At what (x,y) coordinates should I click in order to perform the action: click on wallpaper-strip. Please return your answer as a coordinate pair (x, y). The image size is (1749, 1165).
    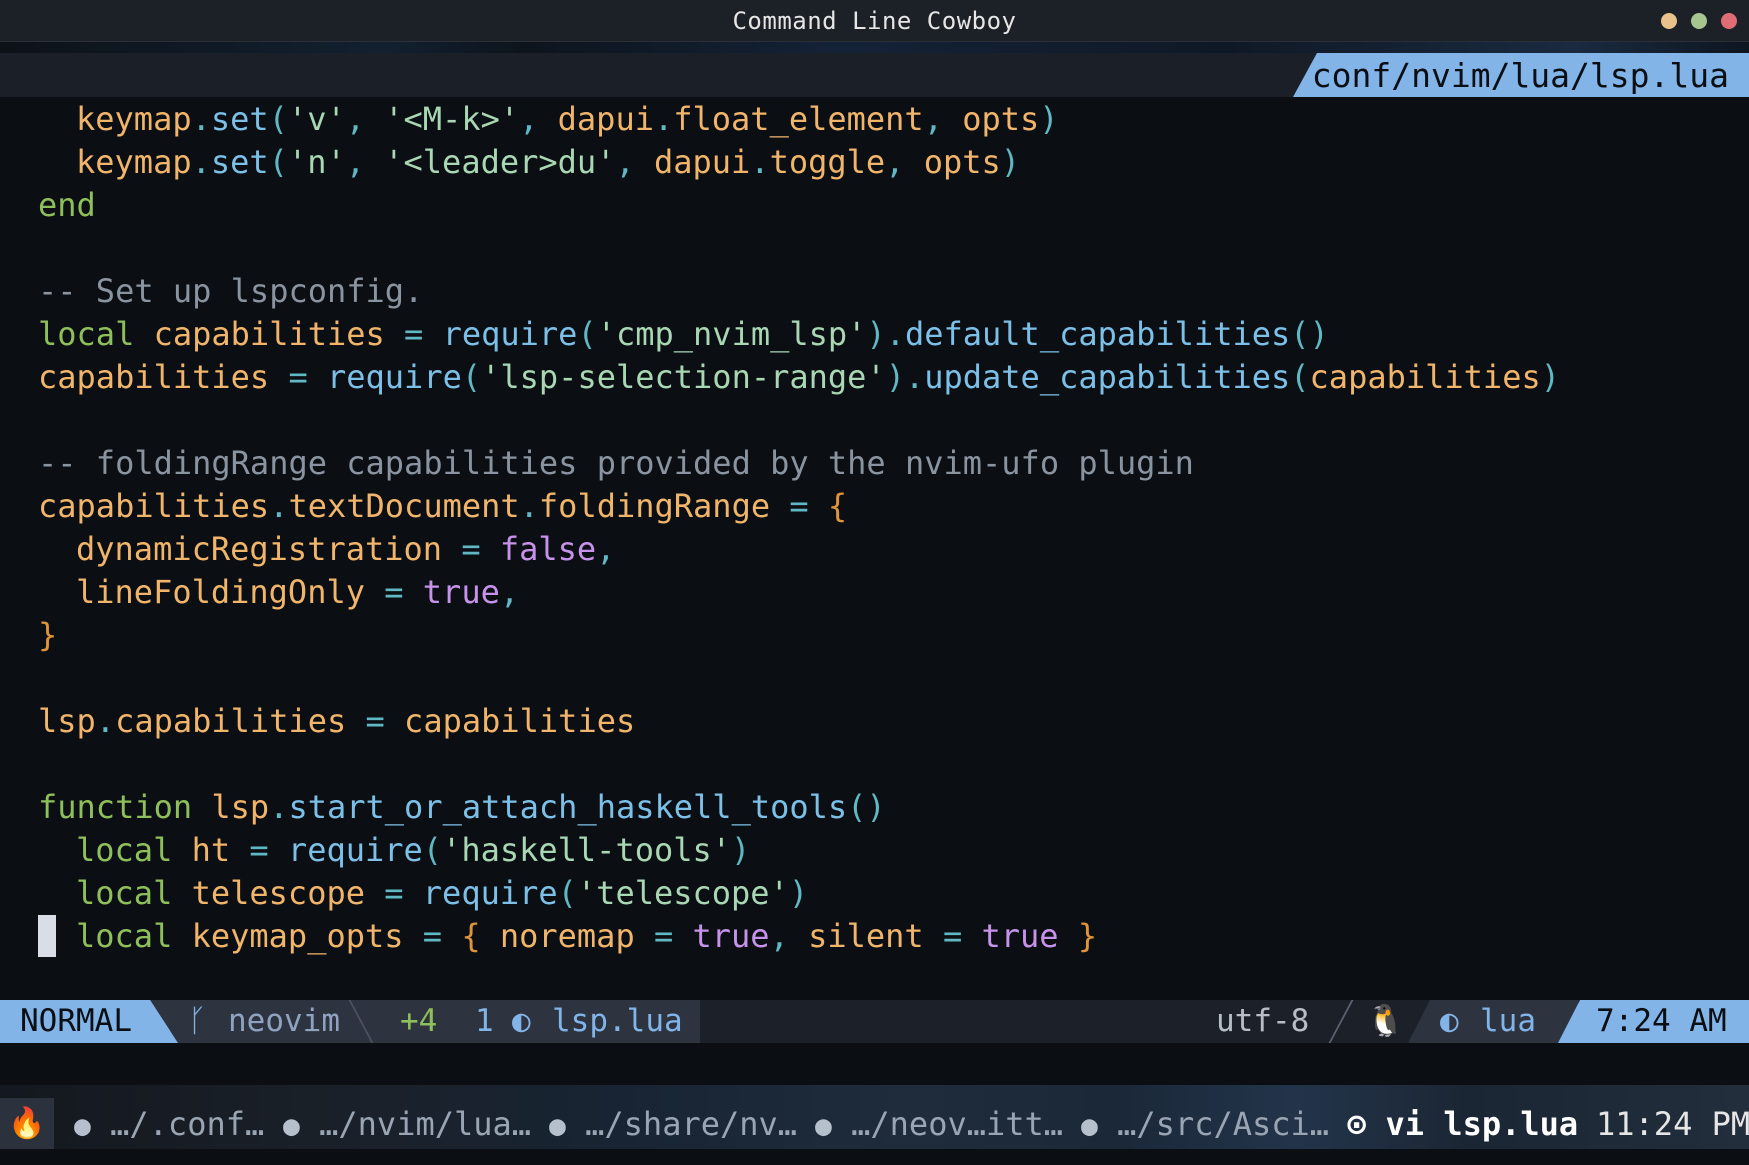
    Looking at the image, I should click on (874, 47).